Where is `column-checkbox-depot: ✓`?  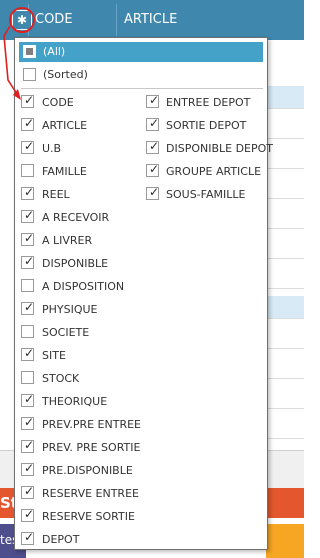 column-checkbox-depot: ✓ is located at coordinates (28, 537).